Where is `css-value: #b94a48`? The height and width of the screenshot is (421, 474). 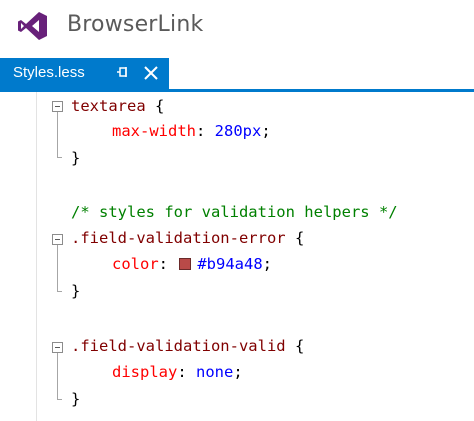 css-value: #b94a48 is located at coordinates (230, 264).